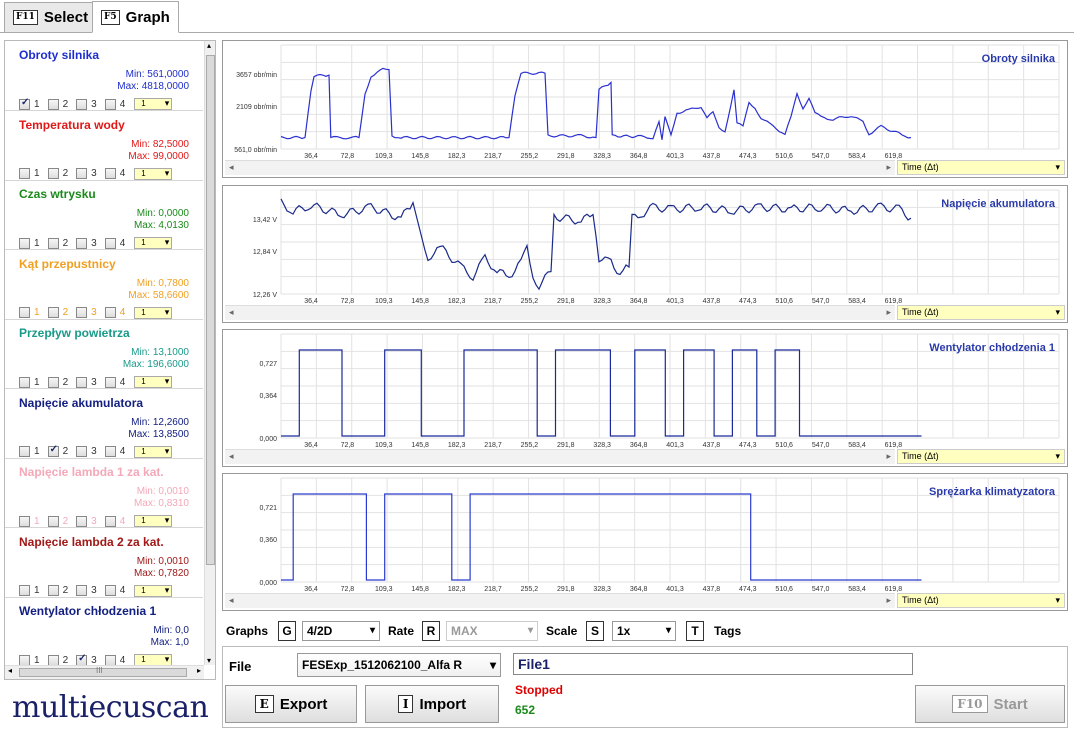 This screenshot has width=1074, height=732. What do you see at coordinates (492, 631) in the screenshot?
I see `rate-select: MAX` at bounding box center [492, 631].